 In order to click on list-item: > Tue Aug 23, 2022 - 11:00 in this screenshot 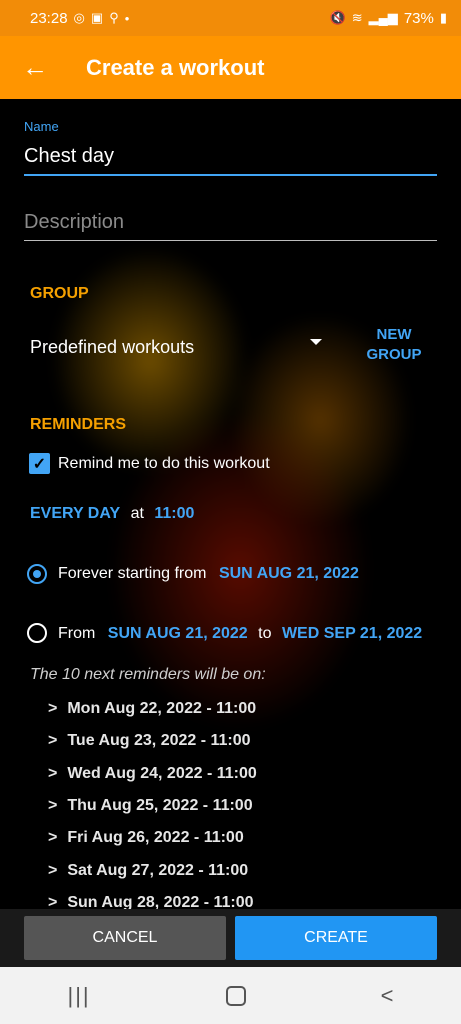, I will do `click(152, 741)`.